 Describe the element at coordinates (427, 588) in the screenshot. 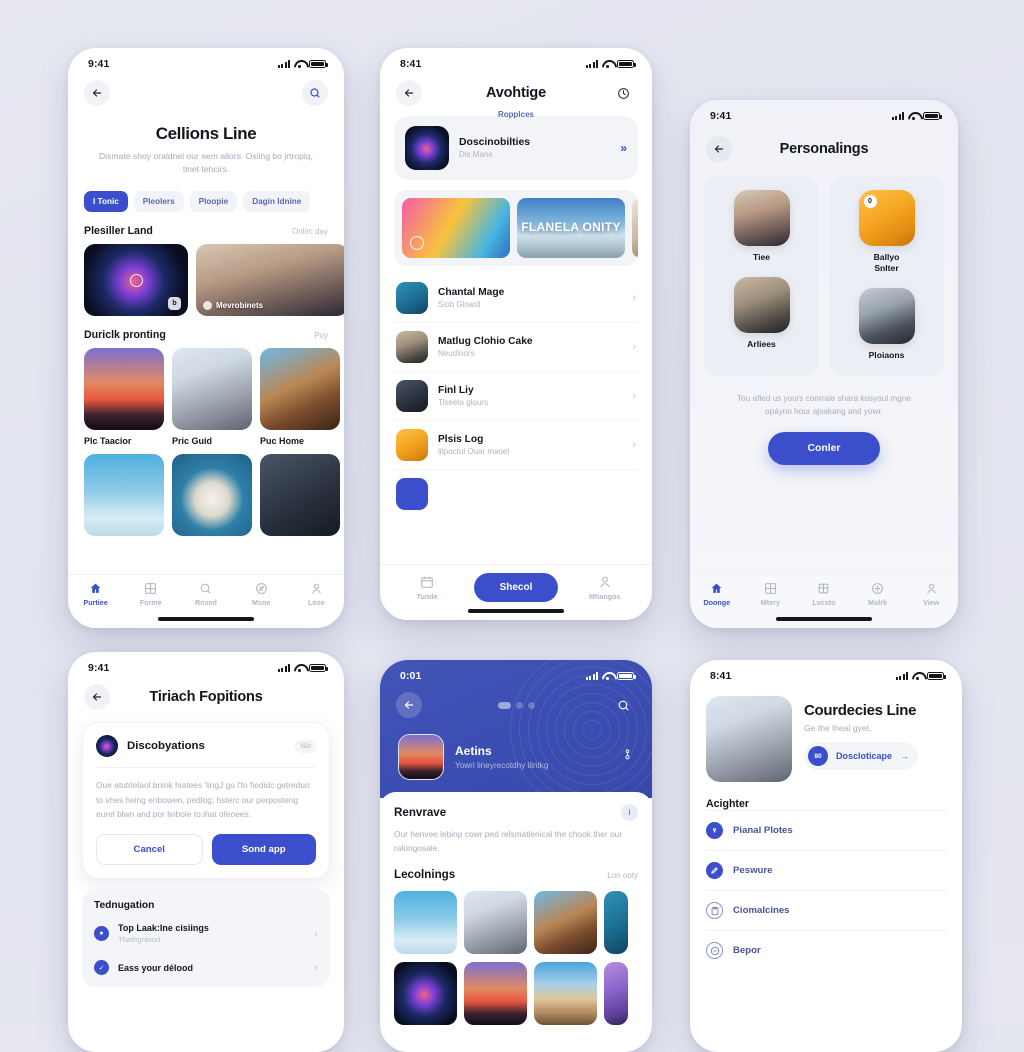

I see `tab-calendar: Tunde` at that location.